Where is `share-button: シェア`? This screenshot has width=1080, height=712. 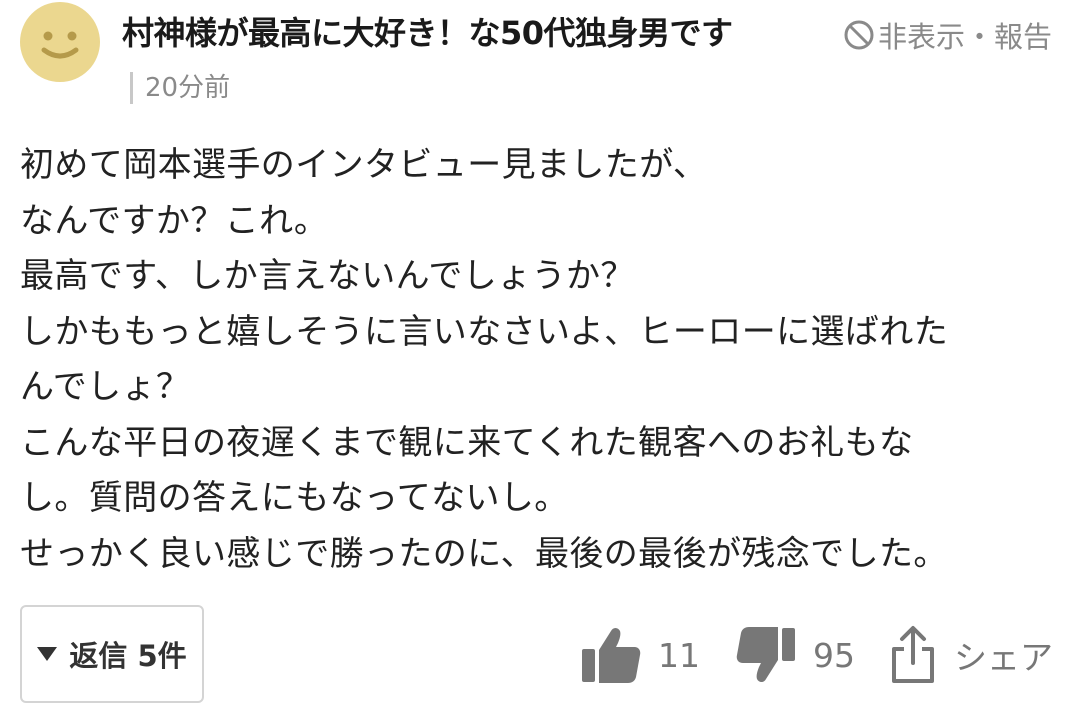
share-button: シェア is located at coordinates (971, 655).